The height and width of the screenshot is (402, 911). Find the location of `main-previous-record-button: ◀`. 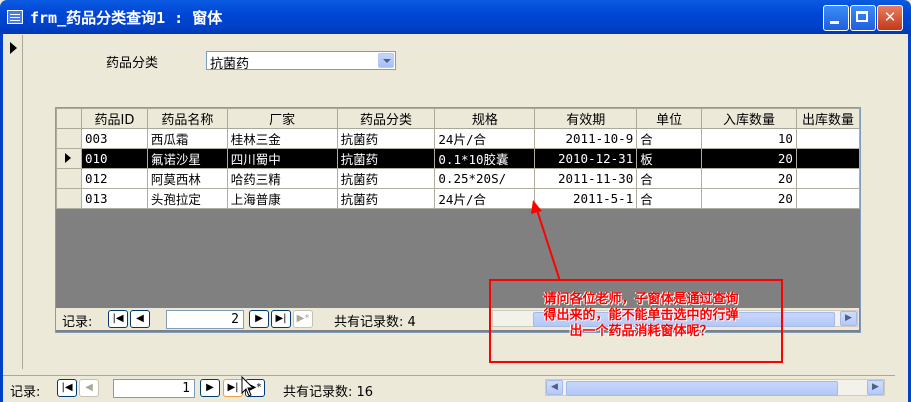

main-previous-record-button: ◀ is located at coordinates (89, 388).